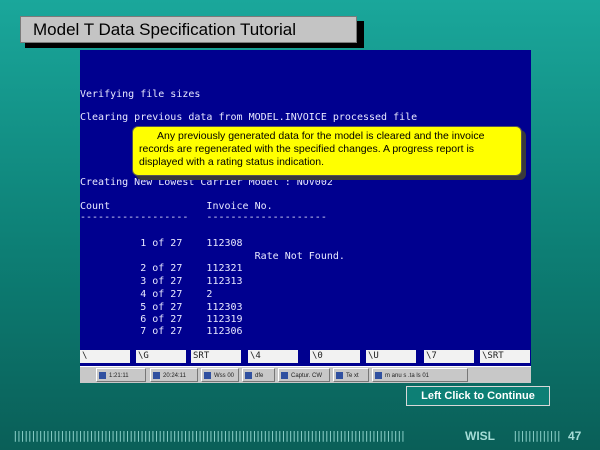  Describe the element at coordinates (420, 375) in the screenshot. I see `taskbar-item: m anu s .ta ls 01` at that location.